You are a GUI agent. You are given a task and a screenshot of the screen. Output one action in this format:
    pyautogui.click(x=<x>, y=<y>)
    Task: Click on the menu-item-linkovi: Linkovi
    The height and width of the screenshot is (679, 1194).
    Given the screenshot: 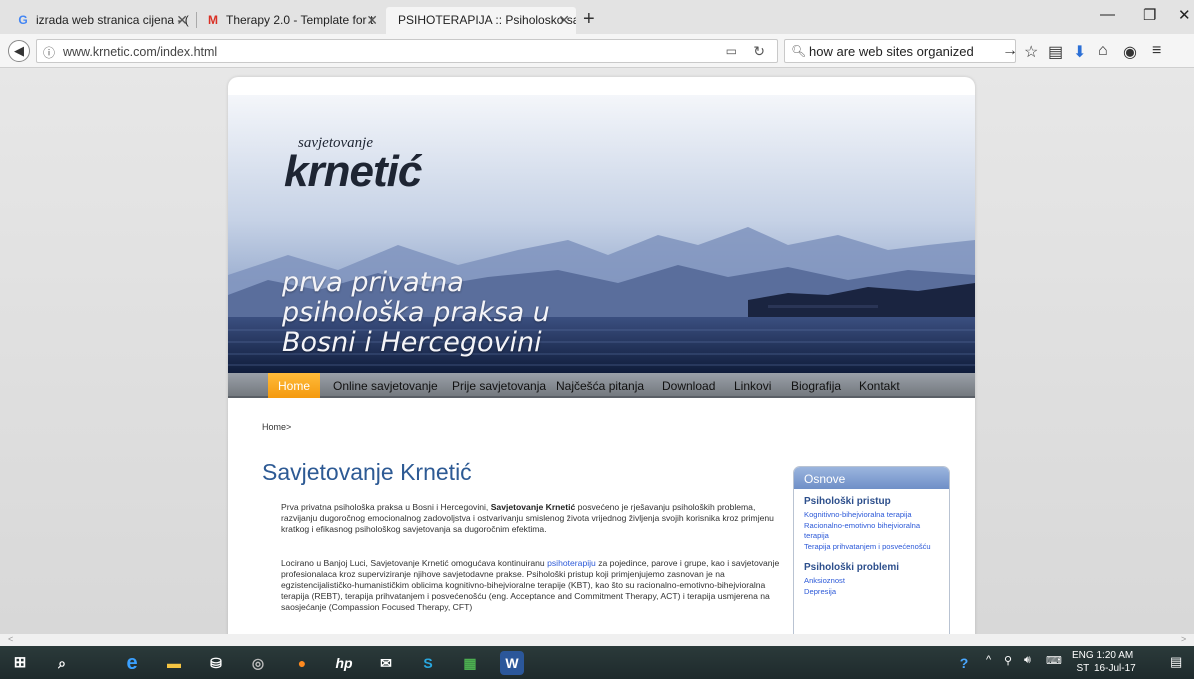 What is the action you would take?
    pyautogui.click(x=752, y=385)
    